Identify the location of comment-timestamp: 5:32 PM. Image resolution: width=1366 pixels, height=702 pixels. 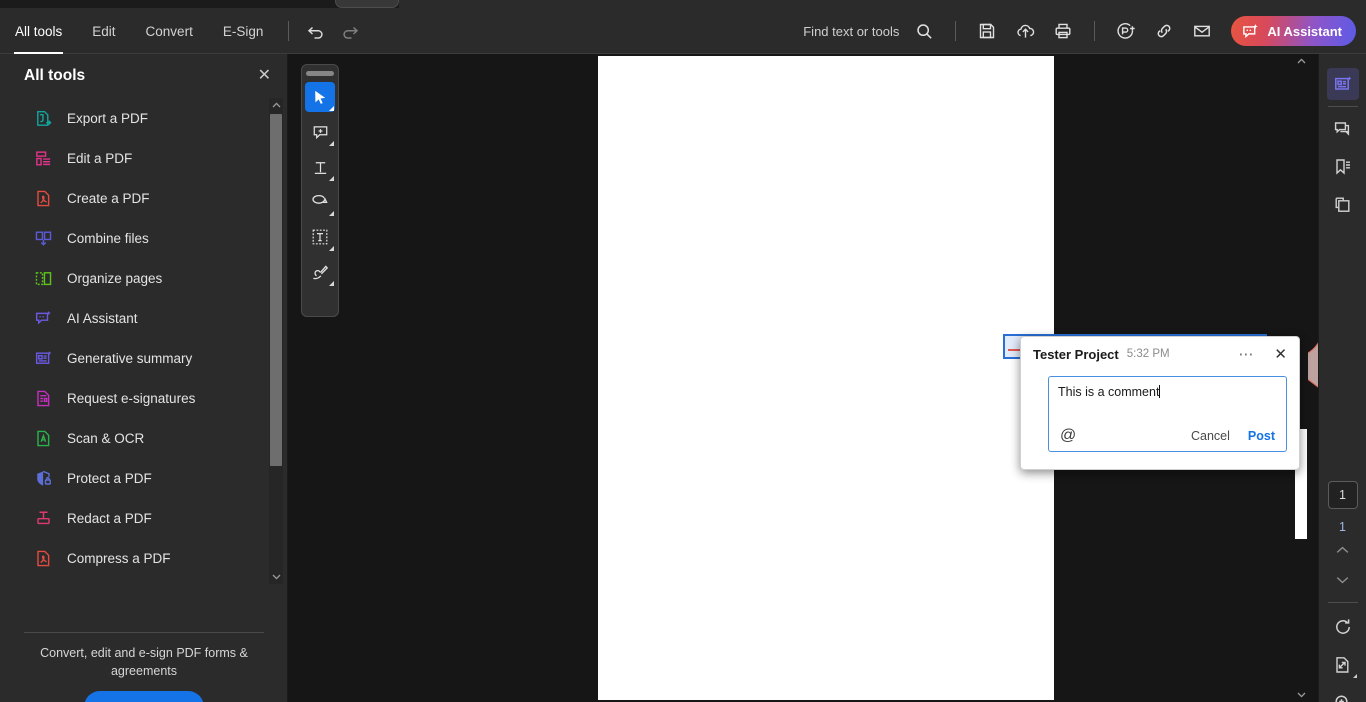
(1148, 354).